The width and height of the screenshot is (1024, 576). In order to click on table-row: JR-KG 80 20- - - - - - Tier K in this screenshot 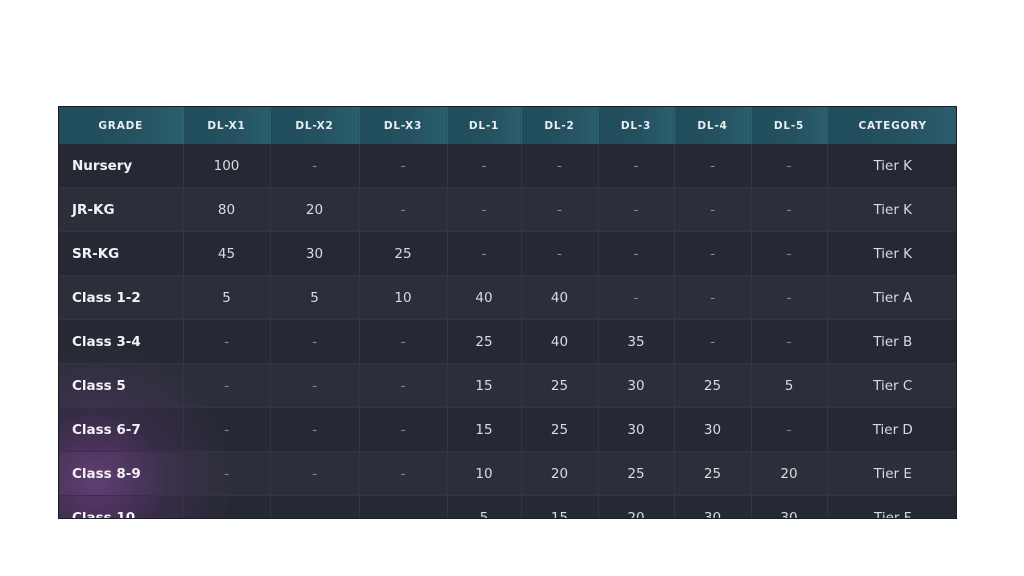, I will do `click(507, 209)`.